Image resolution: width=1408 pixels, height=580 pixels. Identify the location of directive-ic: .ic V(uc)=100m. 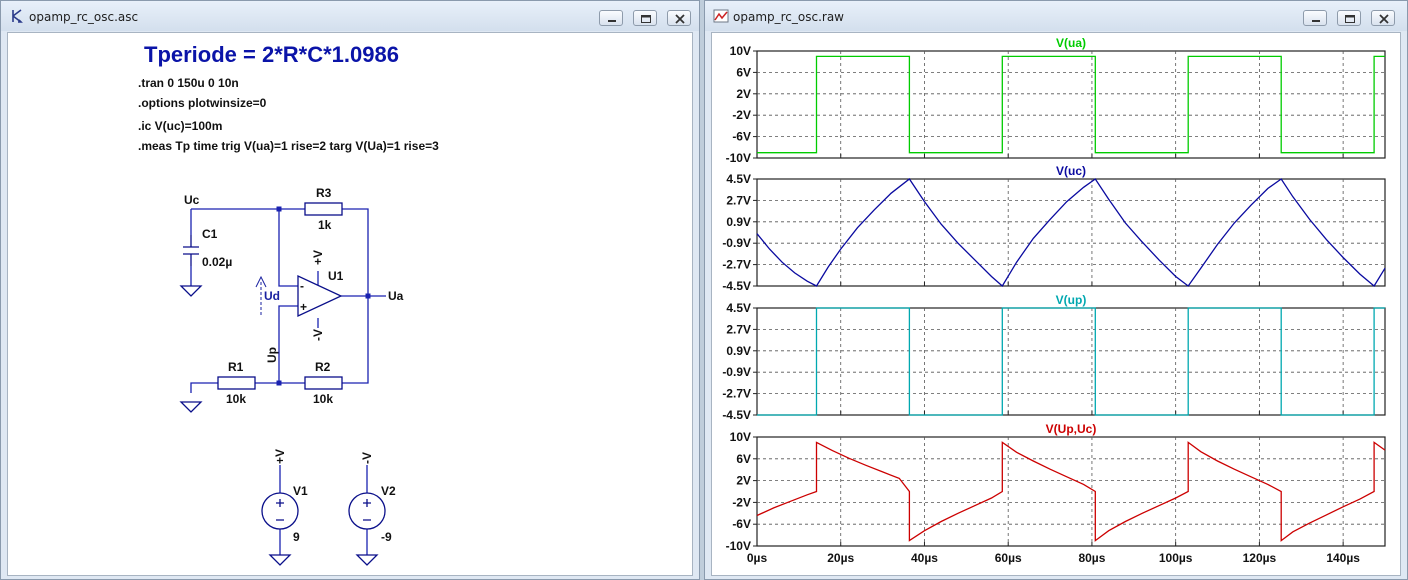
(180, 126).